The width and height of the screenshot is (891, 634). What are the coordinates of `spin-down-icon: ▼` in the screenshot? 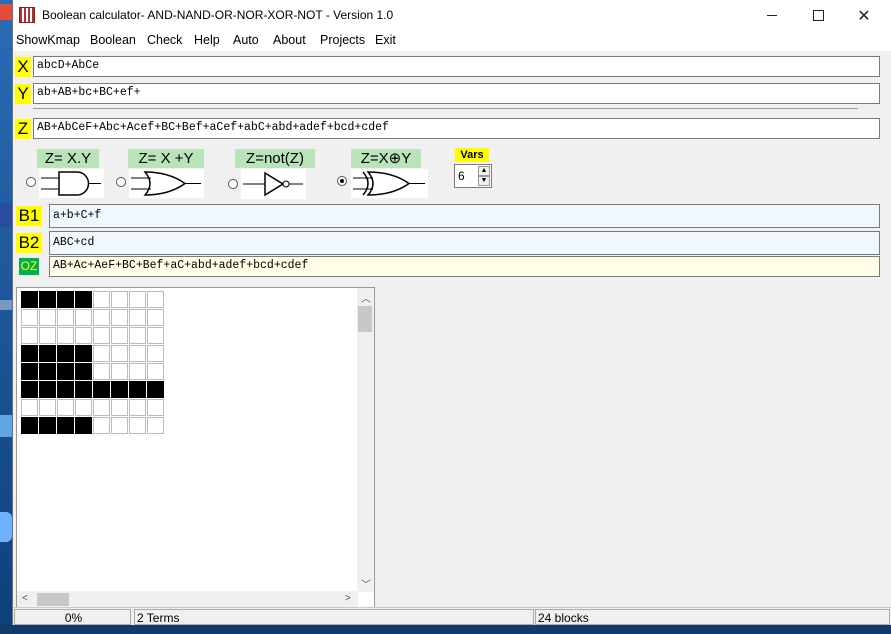 It's located at (484, 181).